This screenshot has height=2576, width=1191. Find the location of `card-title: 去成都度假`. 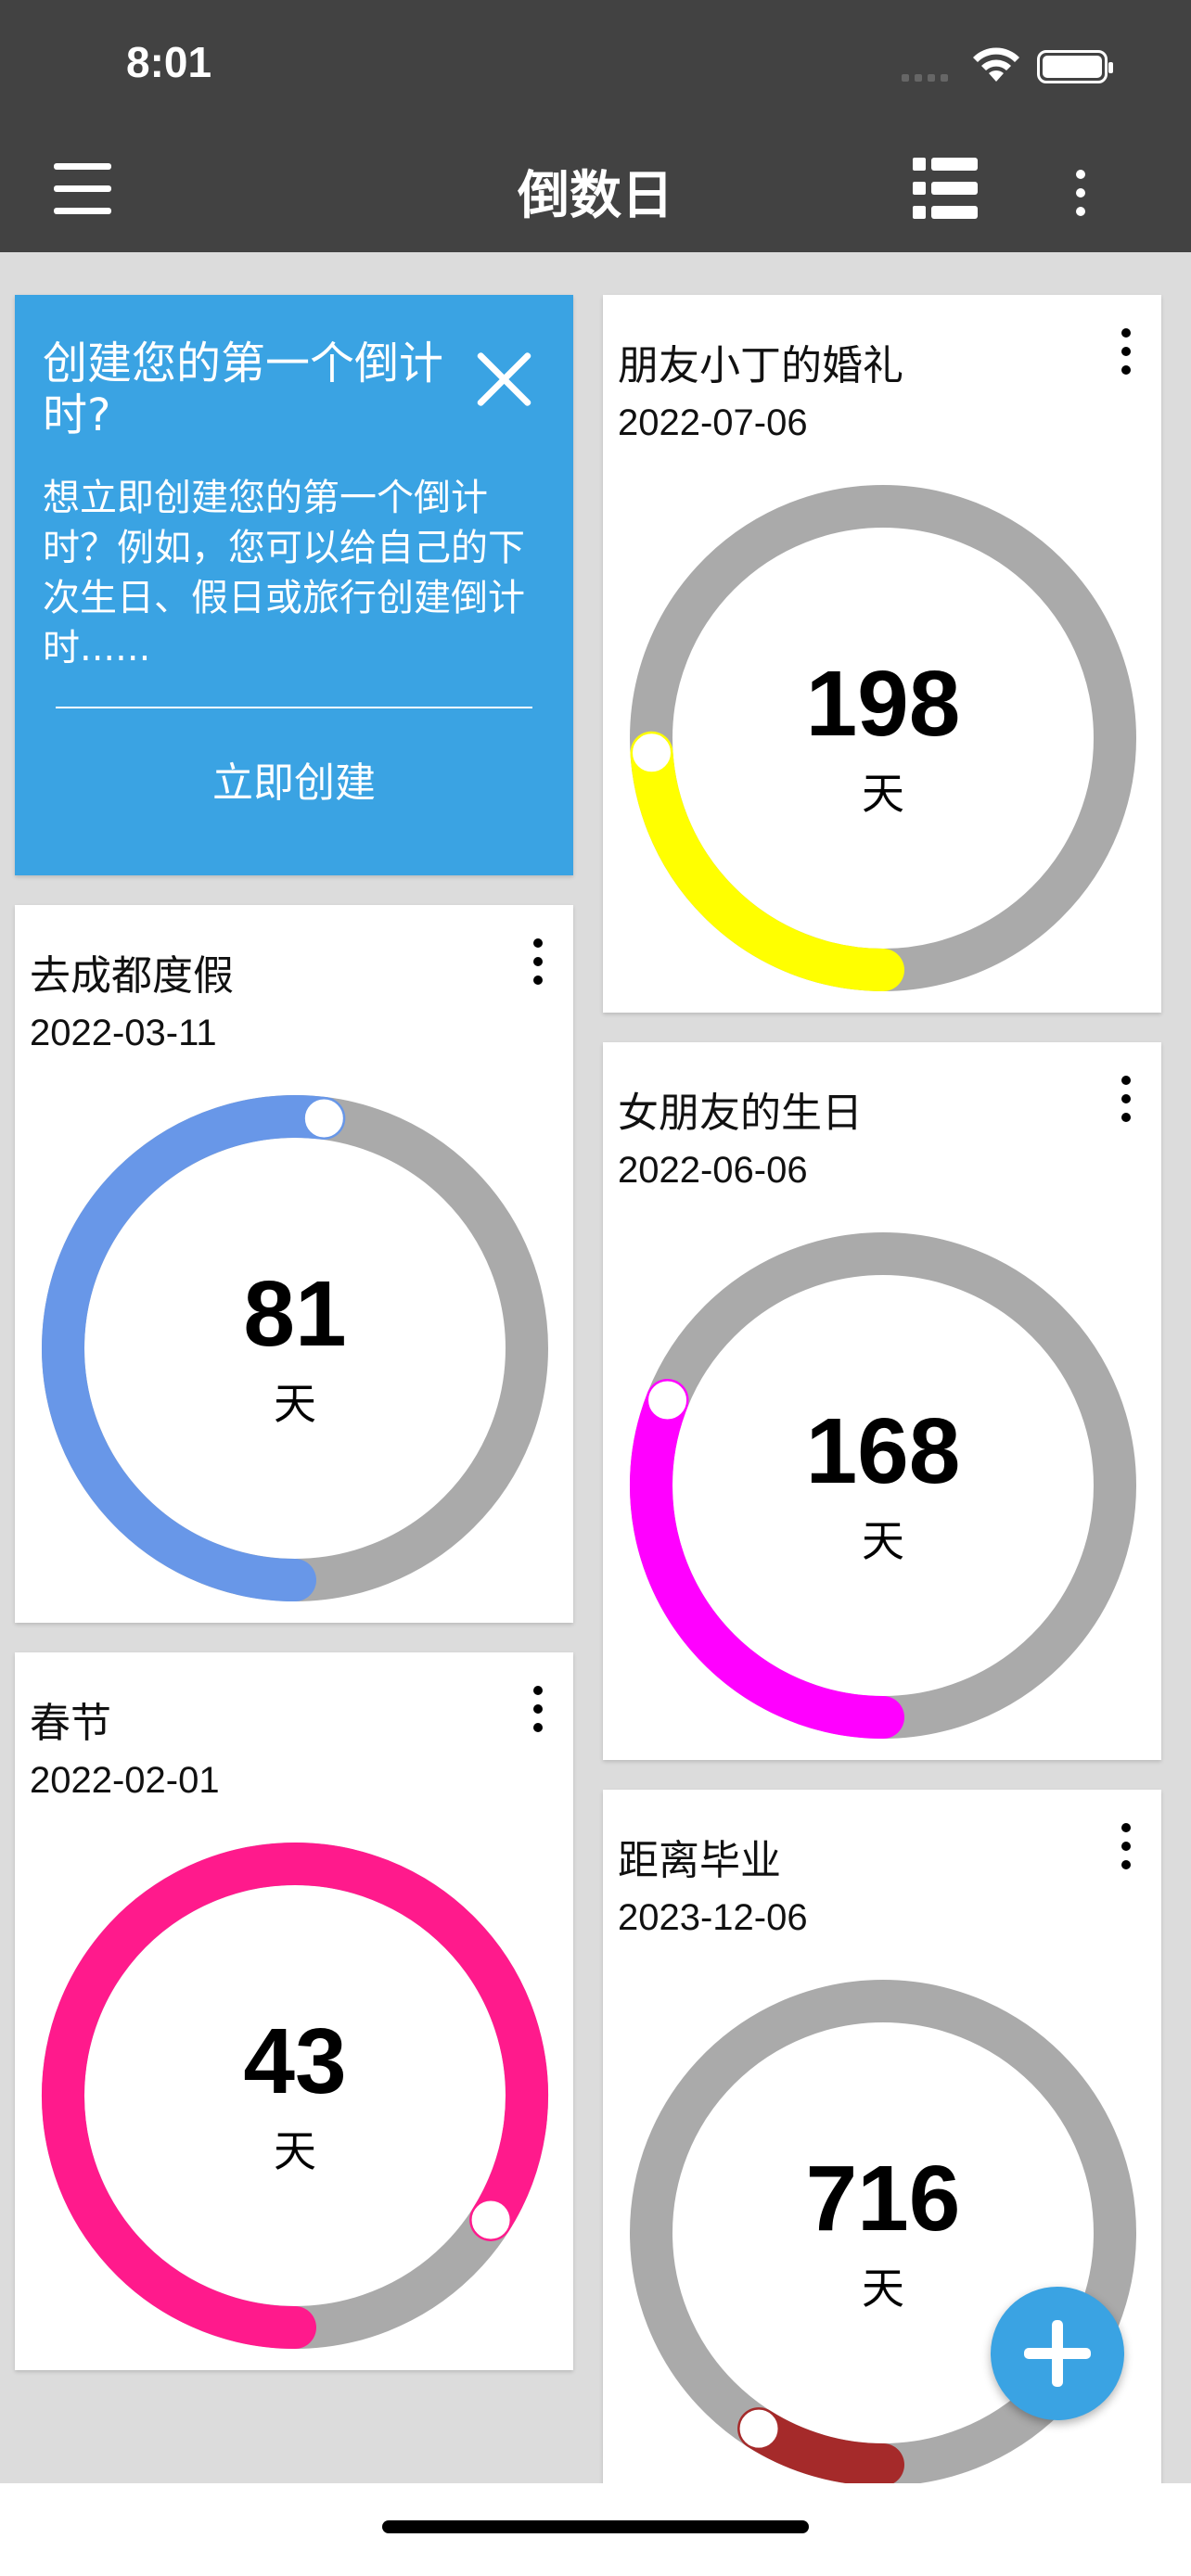

card-title: 去成都度假 is located at coordinates (132, 976).